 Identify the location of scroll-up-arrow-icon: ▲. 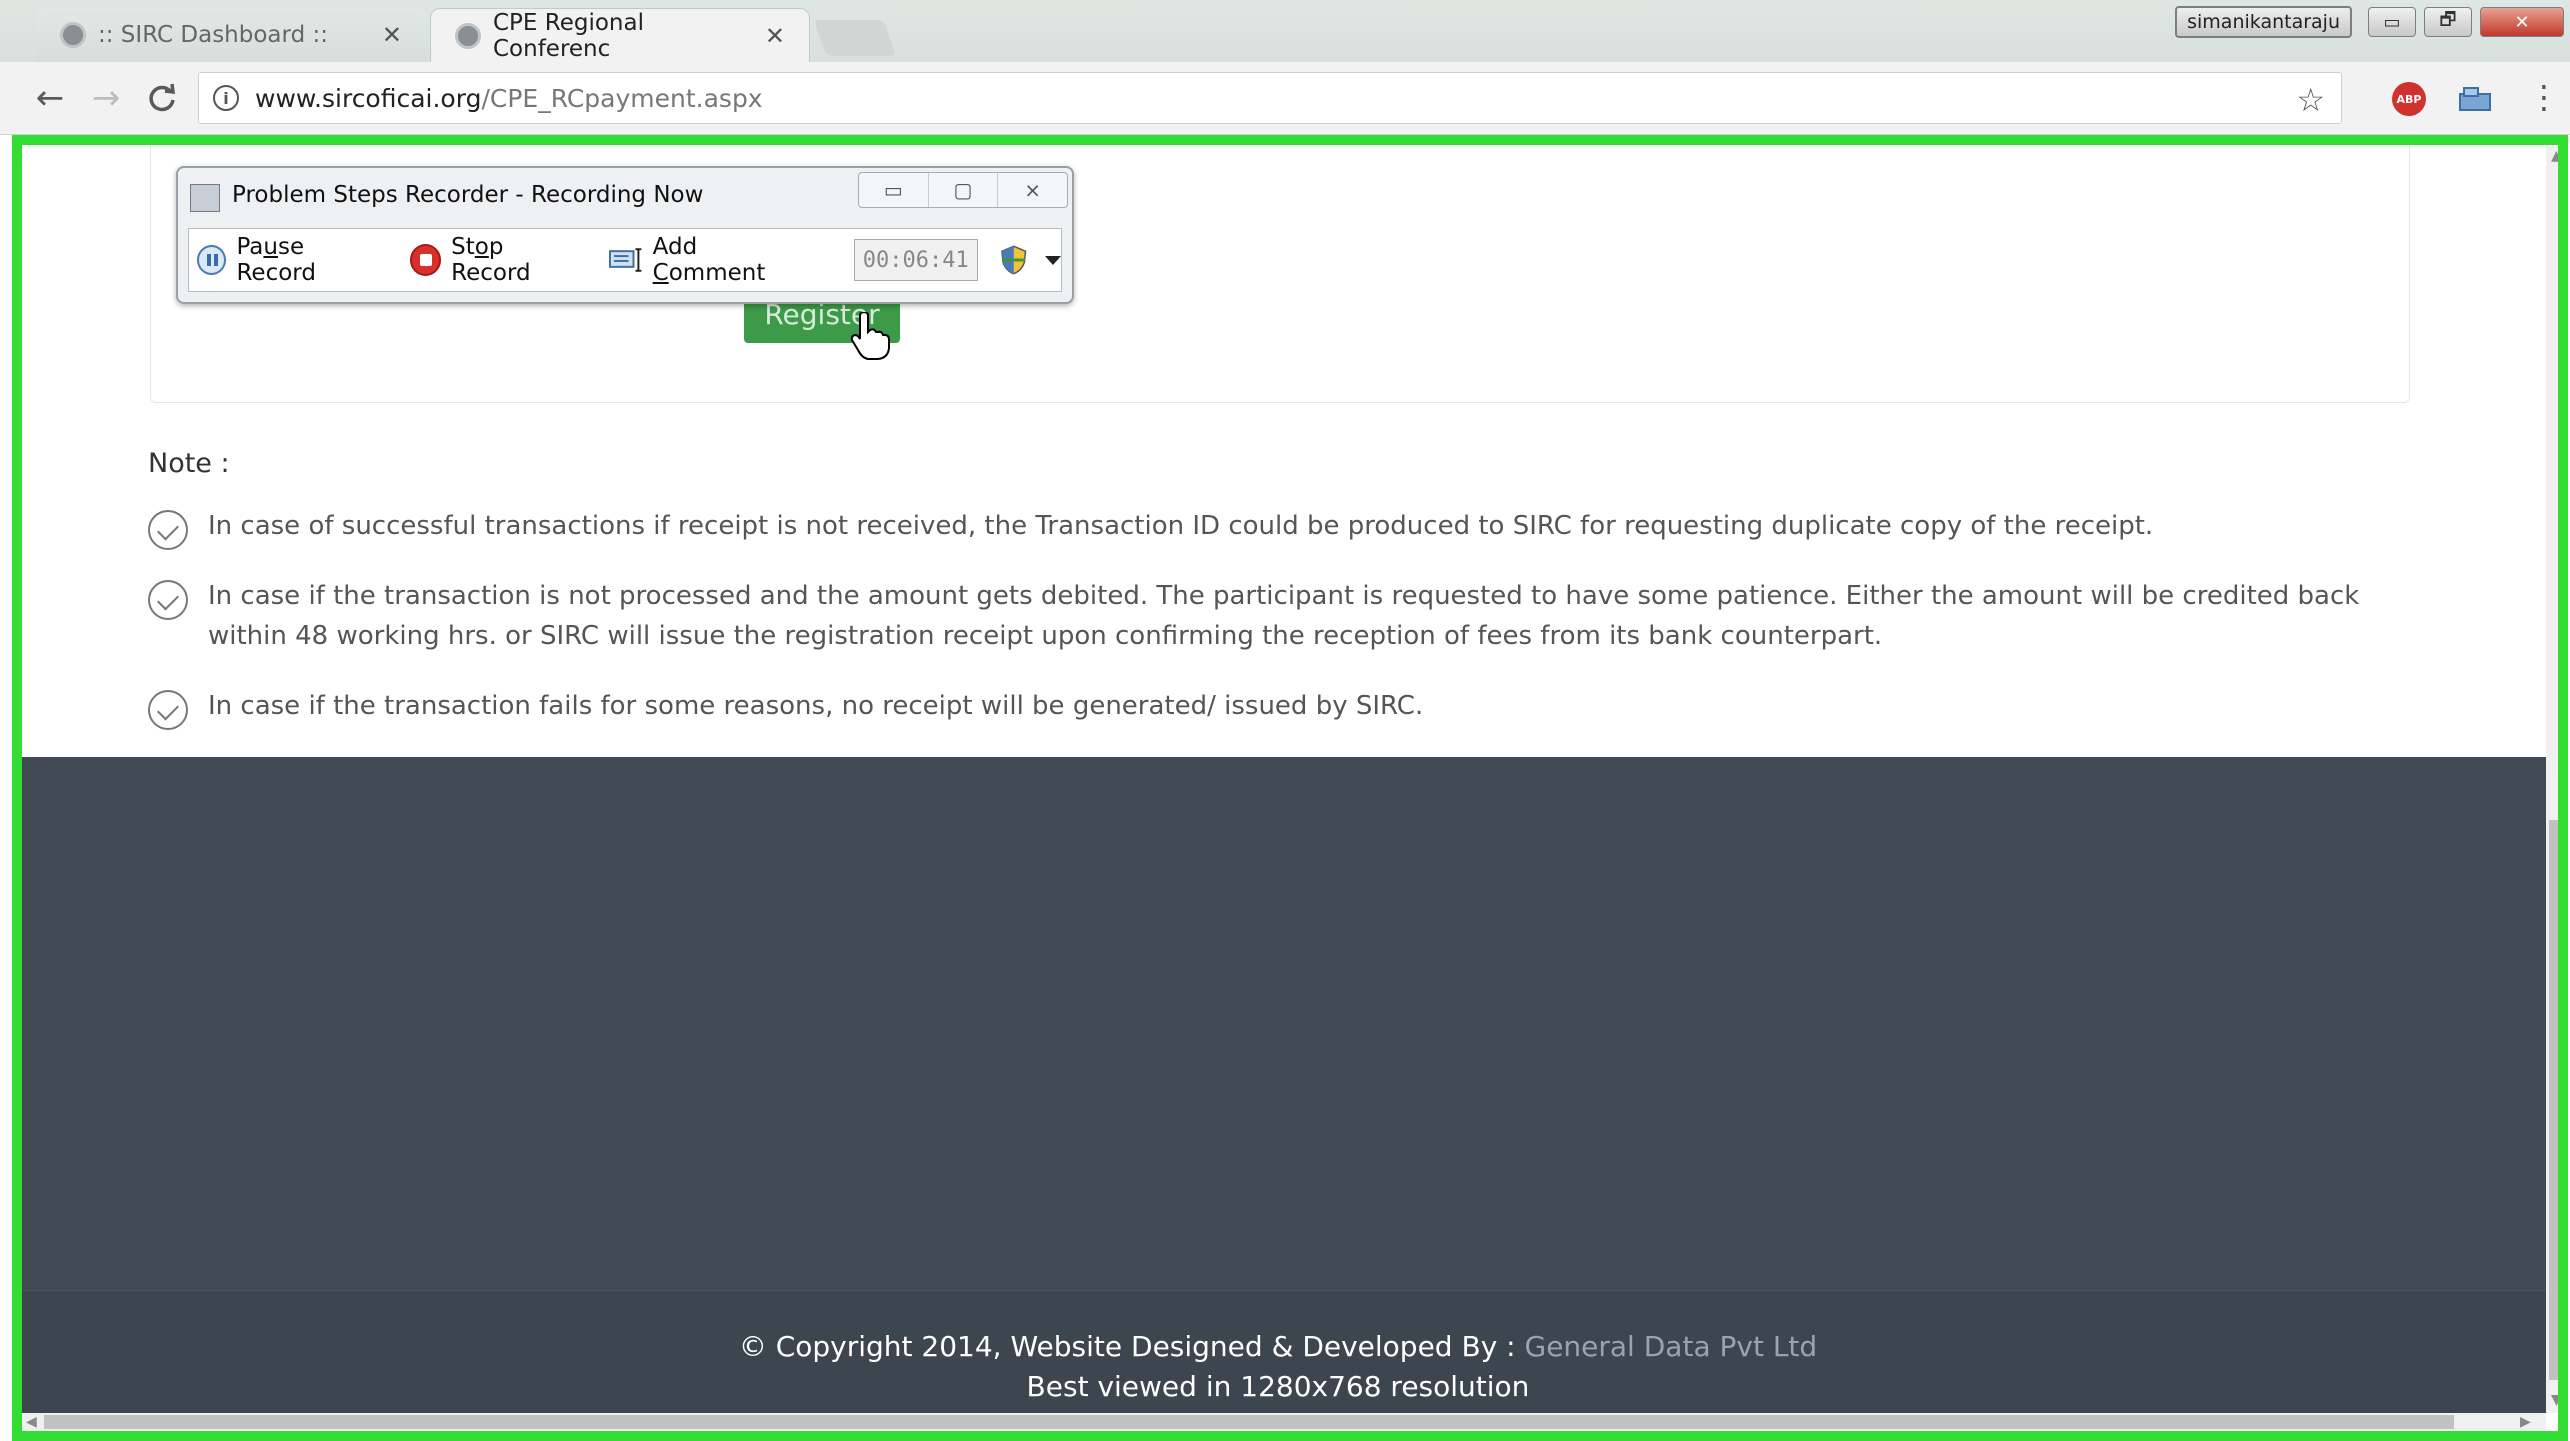
(2556, 156).